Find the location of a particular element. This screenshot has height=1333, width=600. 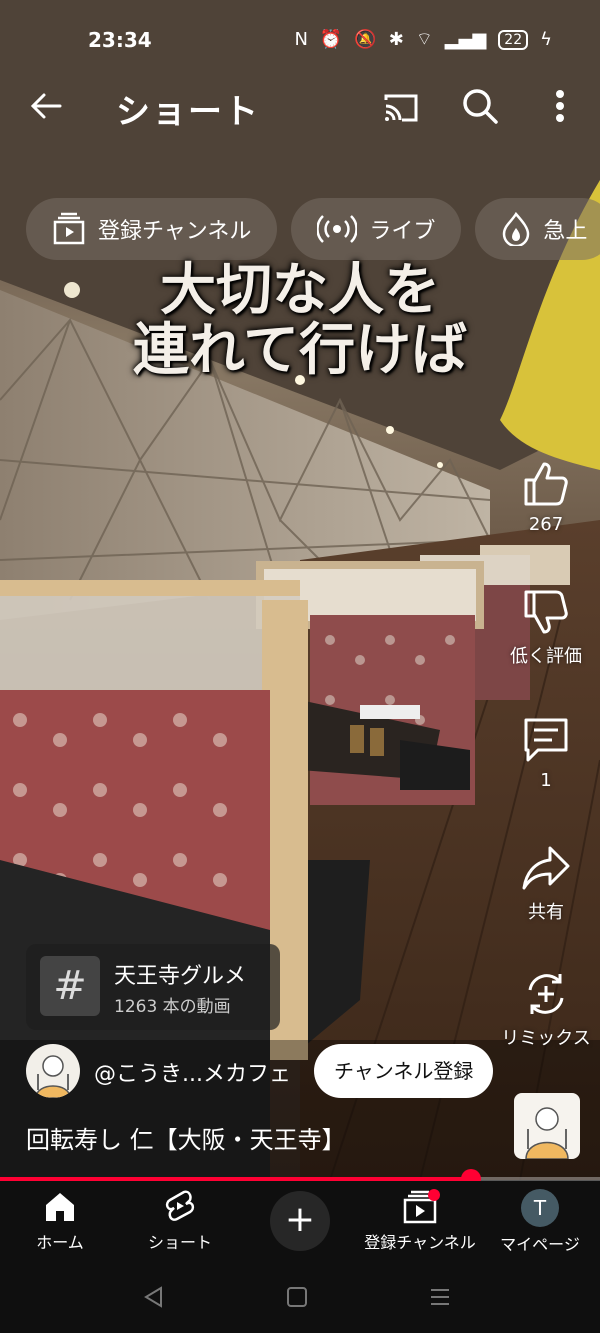

filter-chips: 登録チャンネル ライブ 急上 is located at coordinates (313, 229).